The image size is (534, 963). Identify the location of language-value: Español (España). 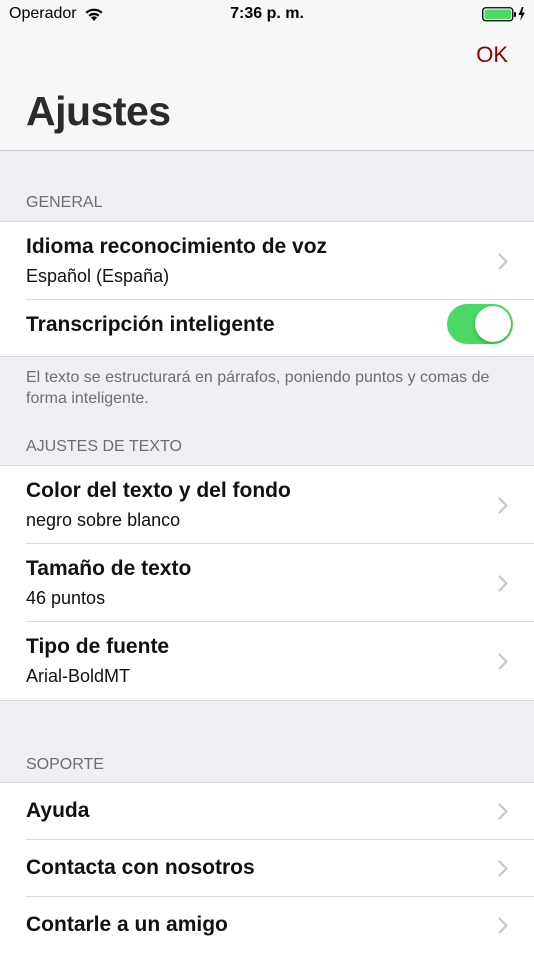
(98, 276).